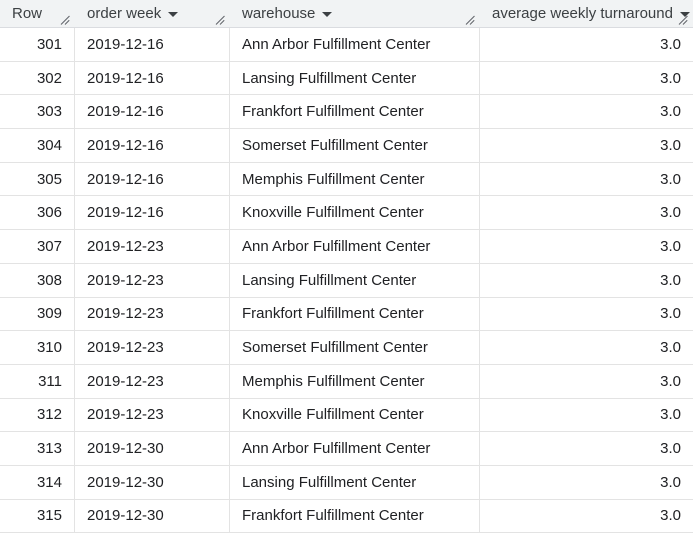 This screenshot has width=693, height=534. Describe the element at coordinates (27, 13) in the screenshot. I see `column-header-label: Row` at that location.